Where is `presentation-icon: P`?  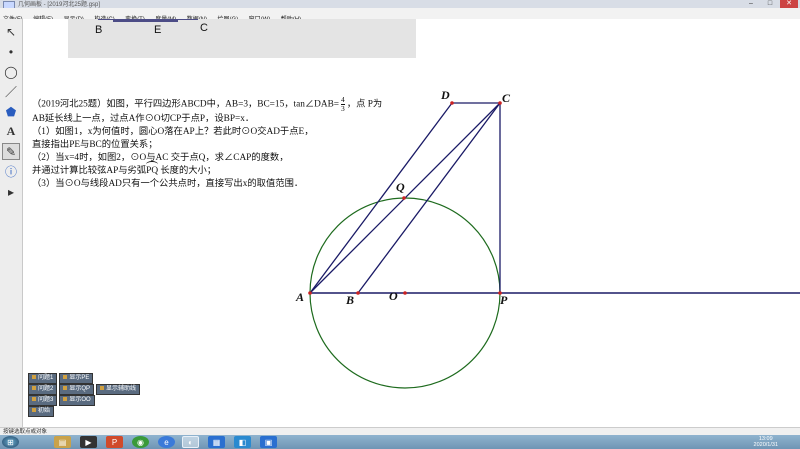
presentation-icon: P is located at coordinates (114, 442).